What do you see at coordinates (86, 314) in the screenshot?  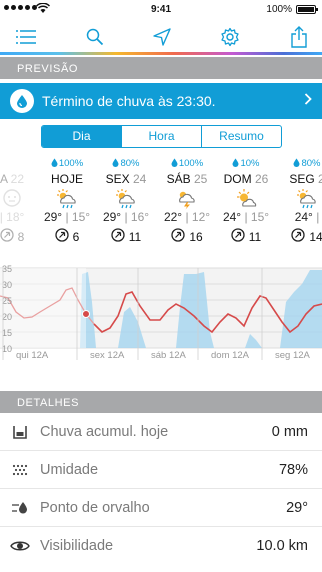 I see `current-time-marker` at bounding box center [86, 314].